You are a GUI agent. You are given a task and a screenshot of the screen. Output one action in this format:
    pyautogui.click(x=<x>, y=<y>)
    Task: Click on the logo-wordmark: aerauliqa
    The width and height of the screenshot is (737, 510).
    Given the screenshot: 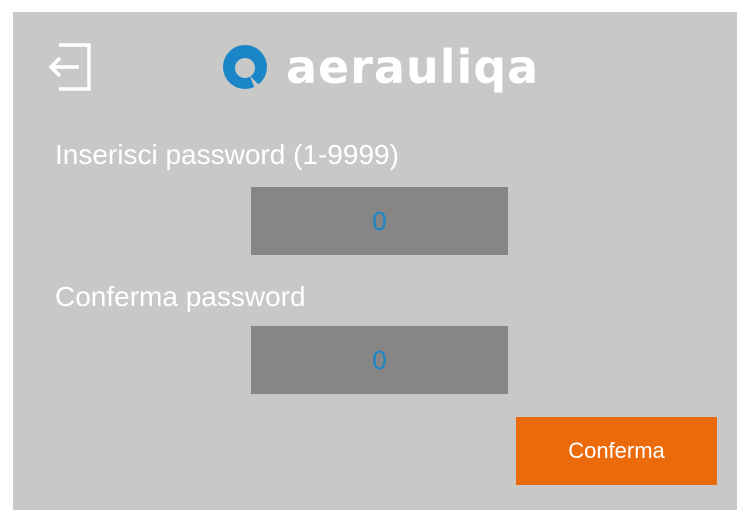 What is the action you would take?
    pyautogui.click(x=413, y=67)
    